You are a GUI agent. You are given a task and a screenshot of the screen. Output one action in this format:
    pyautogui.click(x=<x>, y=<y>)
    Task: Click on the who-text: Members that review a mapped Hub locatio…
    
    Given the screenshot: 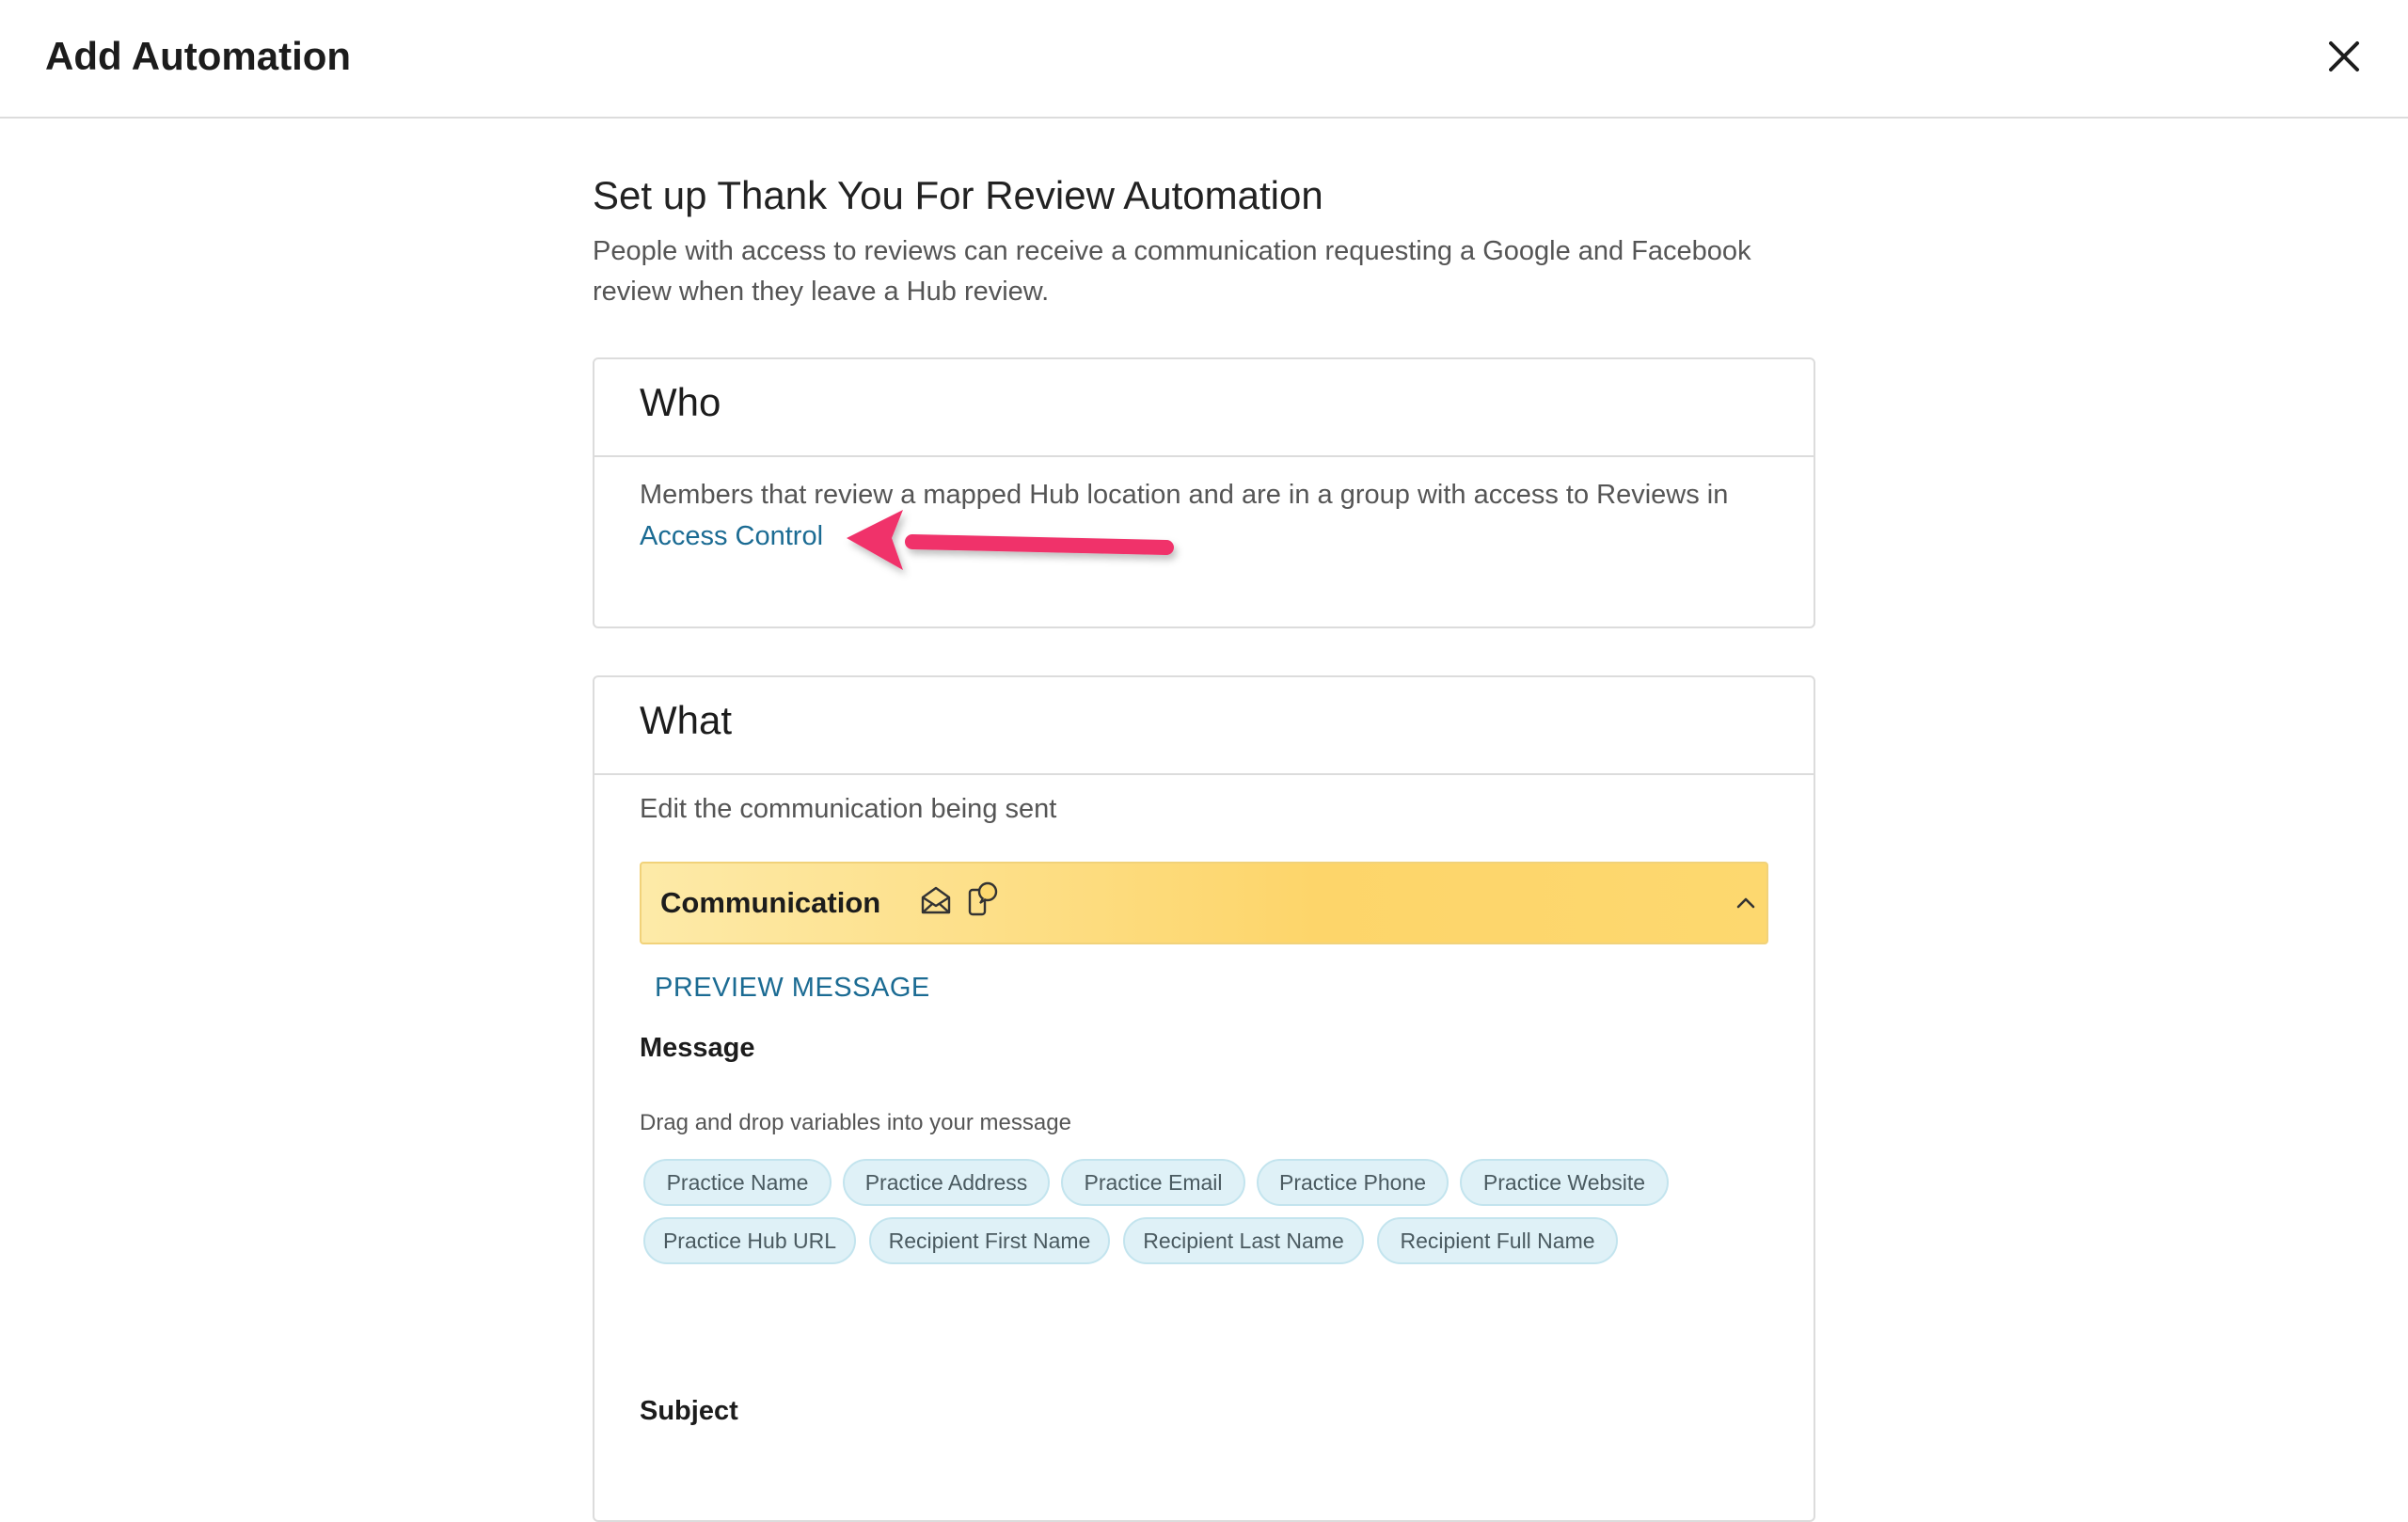 What is the action you would take?
    pyautogui.click(x=1185, y=495)
    